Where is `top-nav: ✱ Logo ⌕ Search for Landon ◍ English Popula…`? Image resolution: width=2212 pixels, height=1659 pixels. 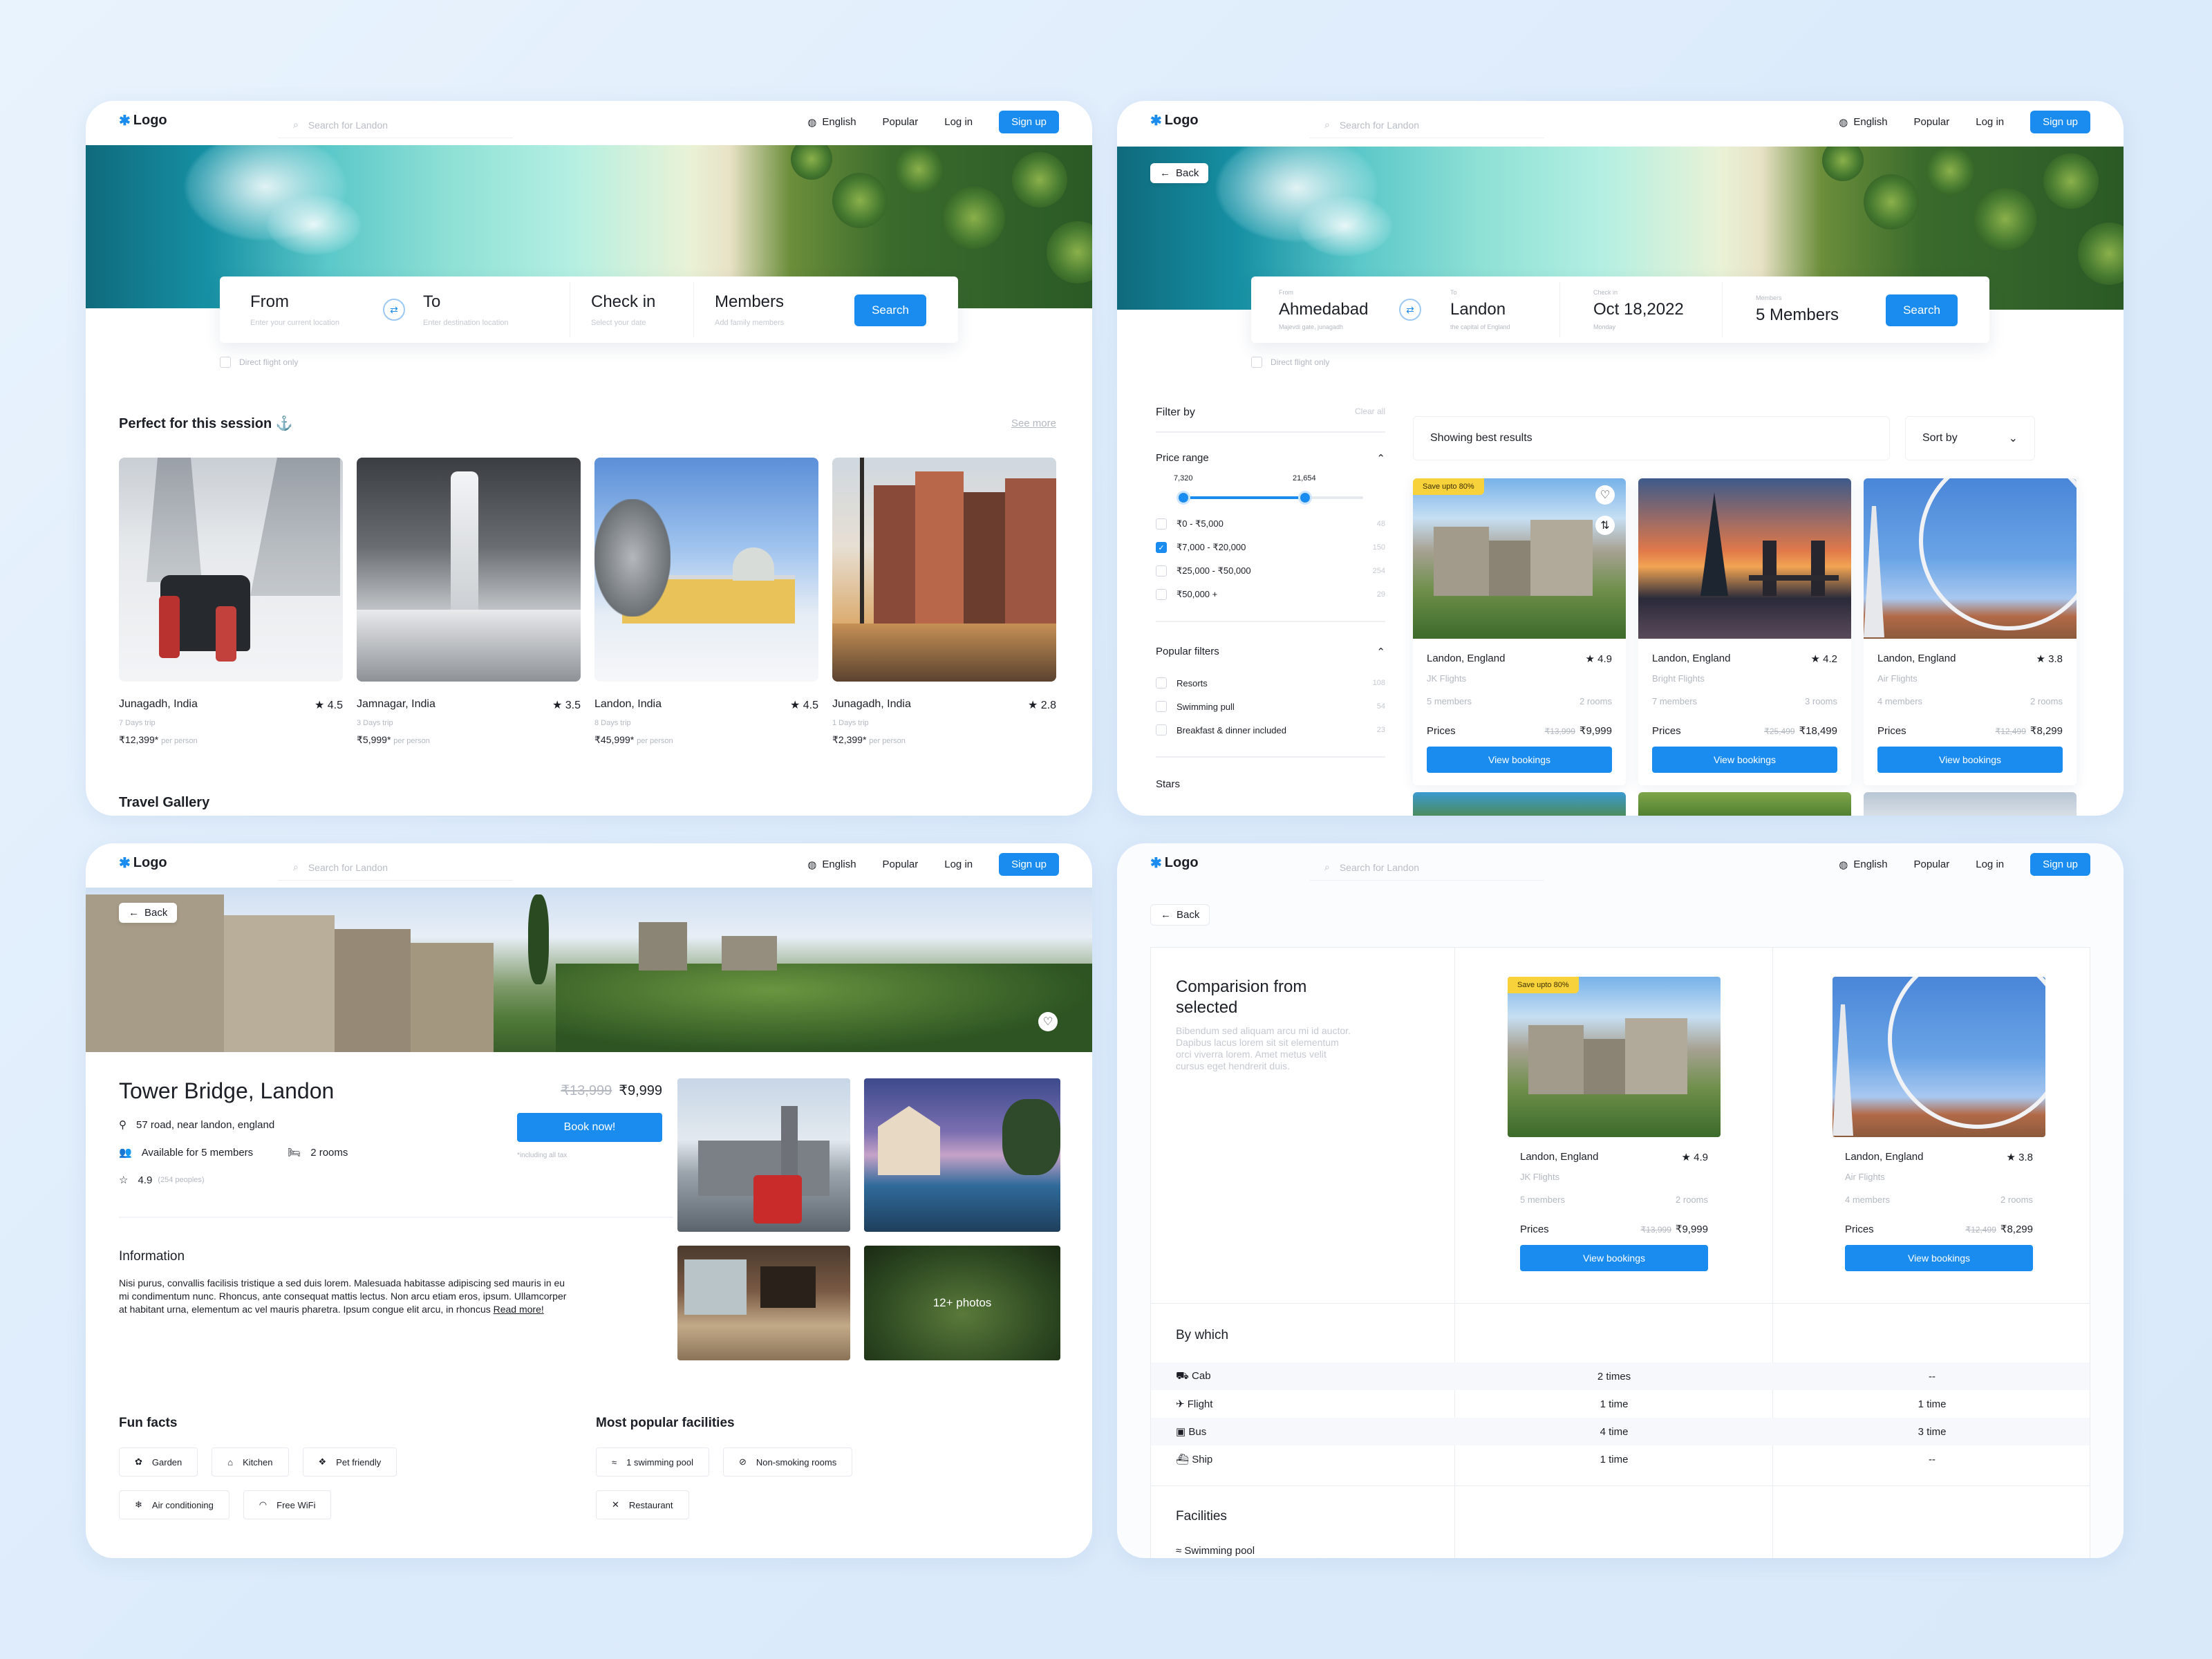
top-nav: ✱ Logo ⌕ Search for Landon ◍ English Popula… is located at coordinates (589, 866).